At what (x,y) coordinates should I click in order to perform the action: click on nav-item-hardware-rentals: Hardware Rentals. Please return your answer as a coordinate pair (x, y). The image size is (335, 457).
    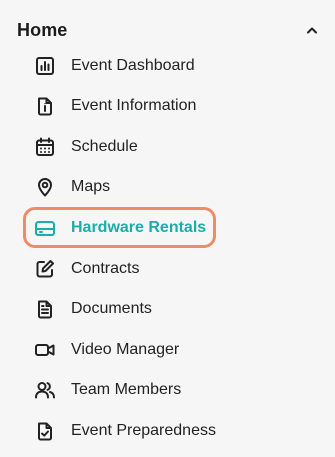
    Looking at the image, I should click on (169, 228).